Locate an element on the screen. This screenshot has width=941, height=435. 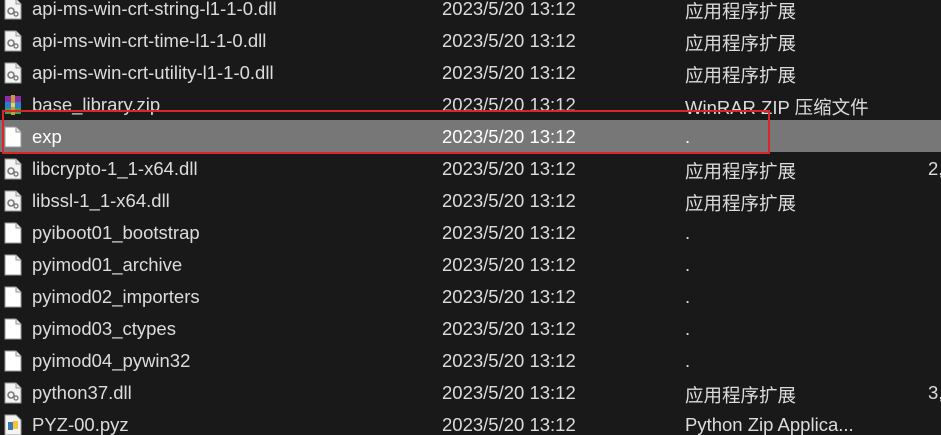
winrar-archive-icon is located at coordinates (13, 105).